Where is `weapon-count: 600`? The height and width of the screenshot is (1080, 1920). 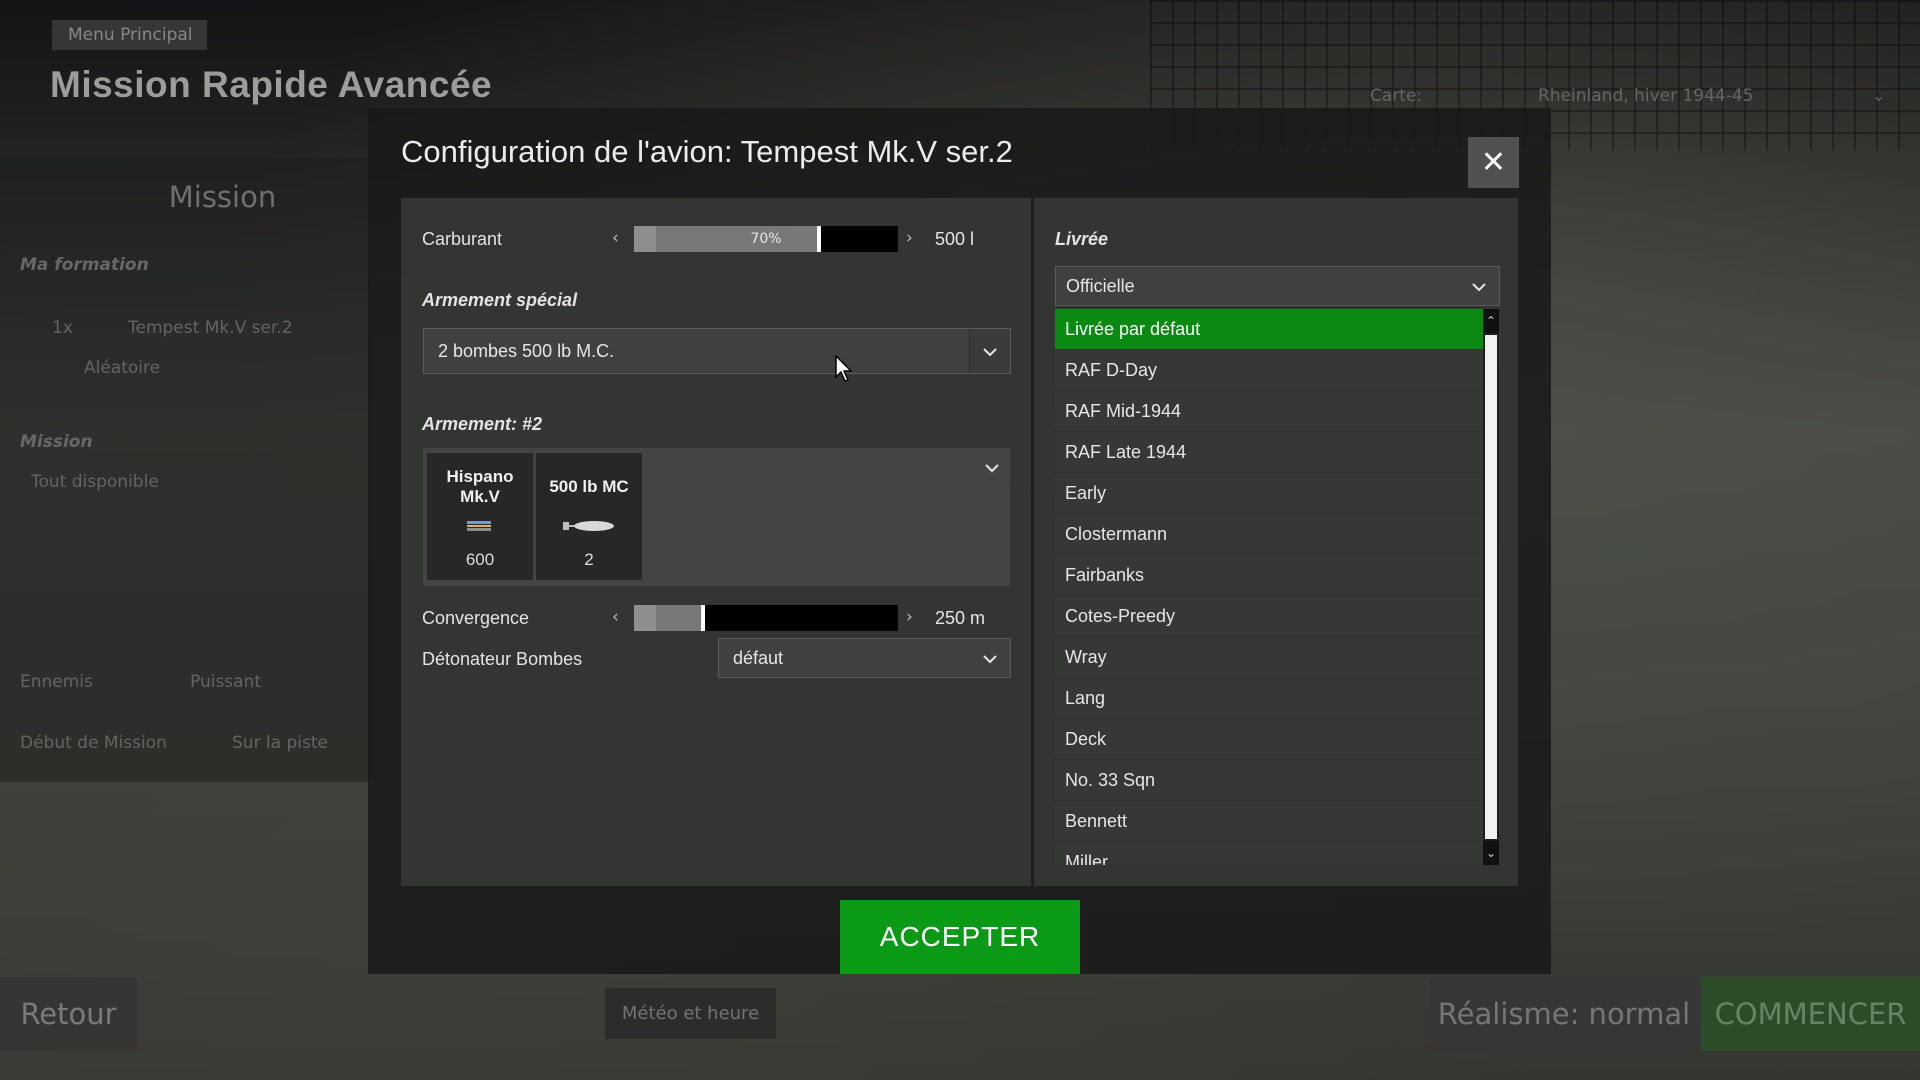 weapon-count: 600 is located at coordinates (480, 559).